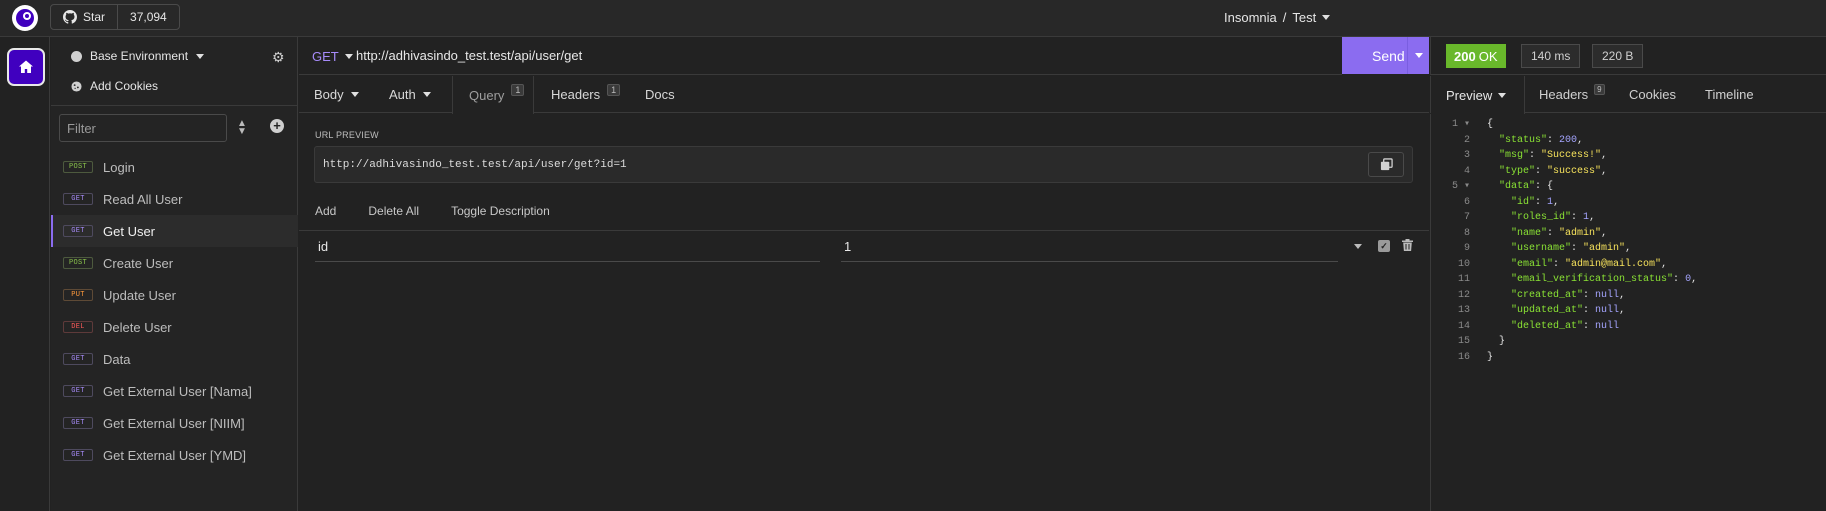  I want to click on line-number: 14, so click(1463, 326).